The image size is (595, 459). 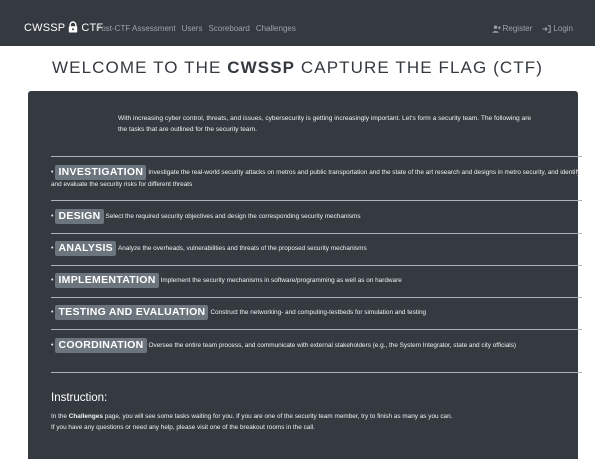 What do you see at coordinates (228, 28) in the screenshot?
I see `nav-link-scoreboard: Scoreboard` at bounding box center [228, 28].